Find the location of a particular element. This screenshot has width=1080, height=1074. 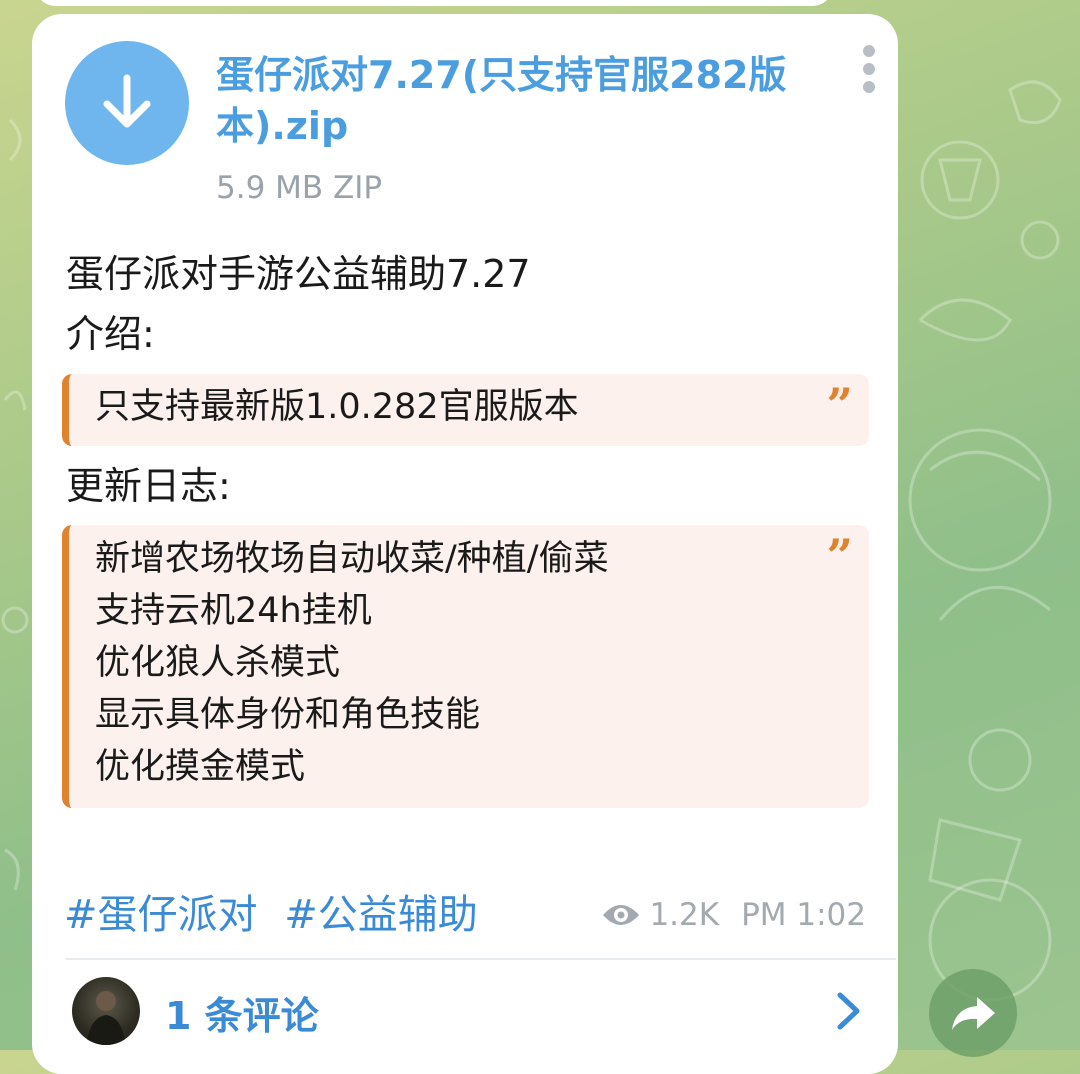

quote-line: 优化摸金模式 is located at coordinates (200, 767).